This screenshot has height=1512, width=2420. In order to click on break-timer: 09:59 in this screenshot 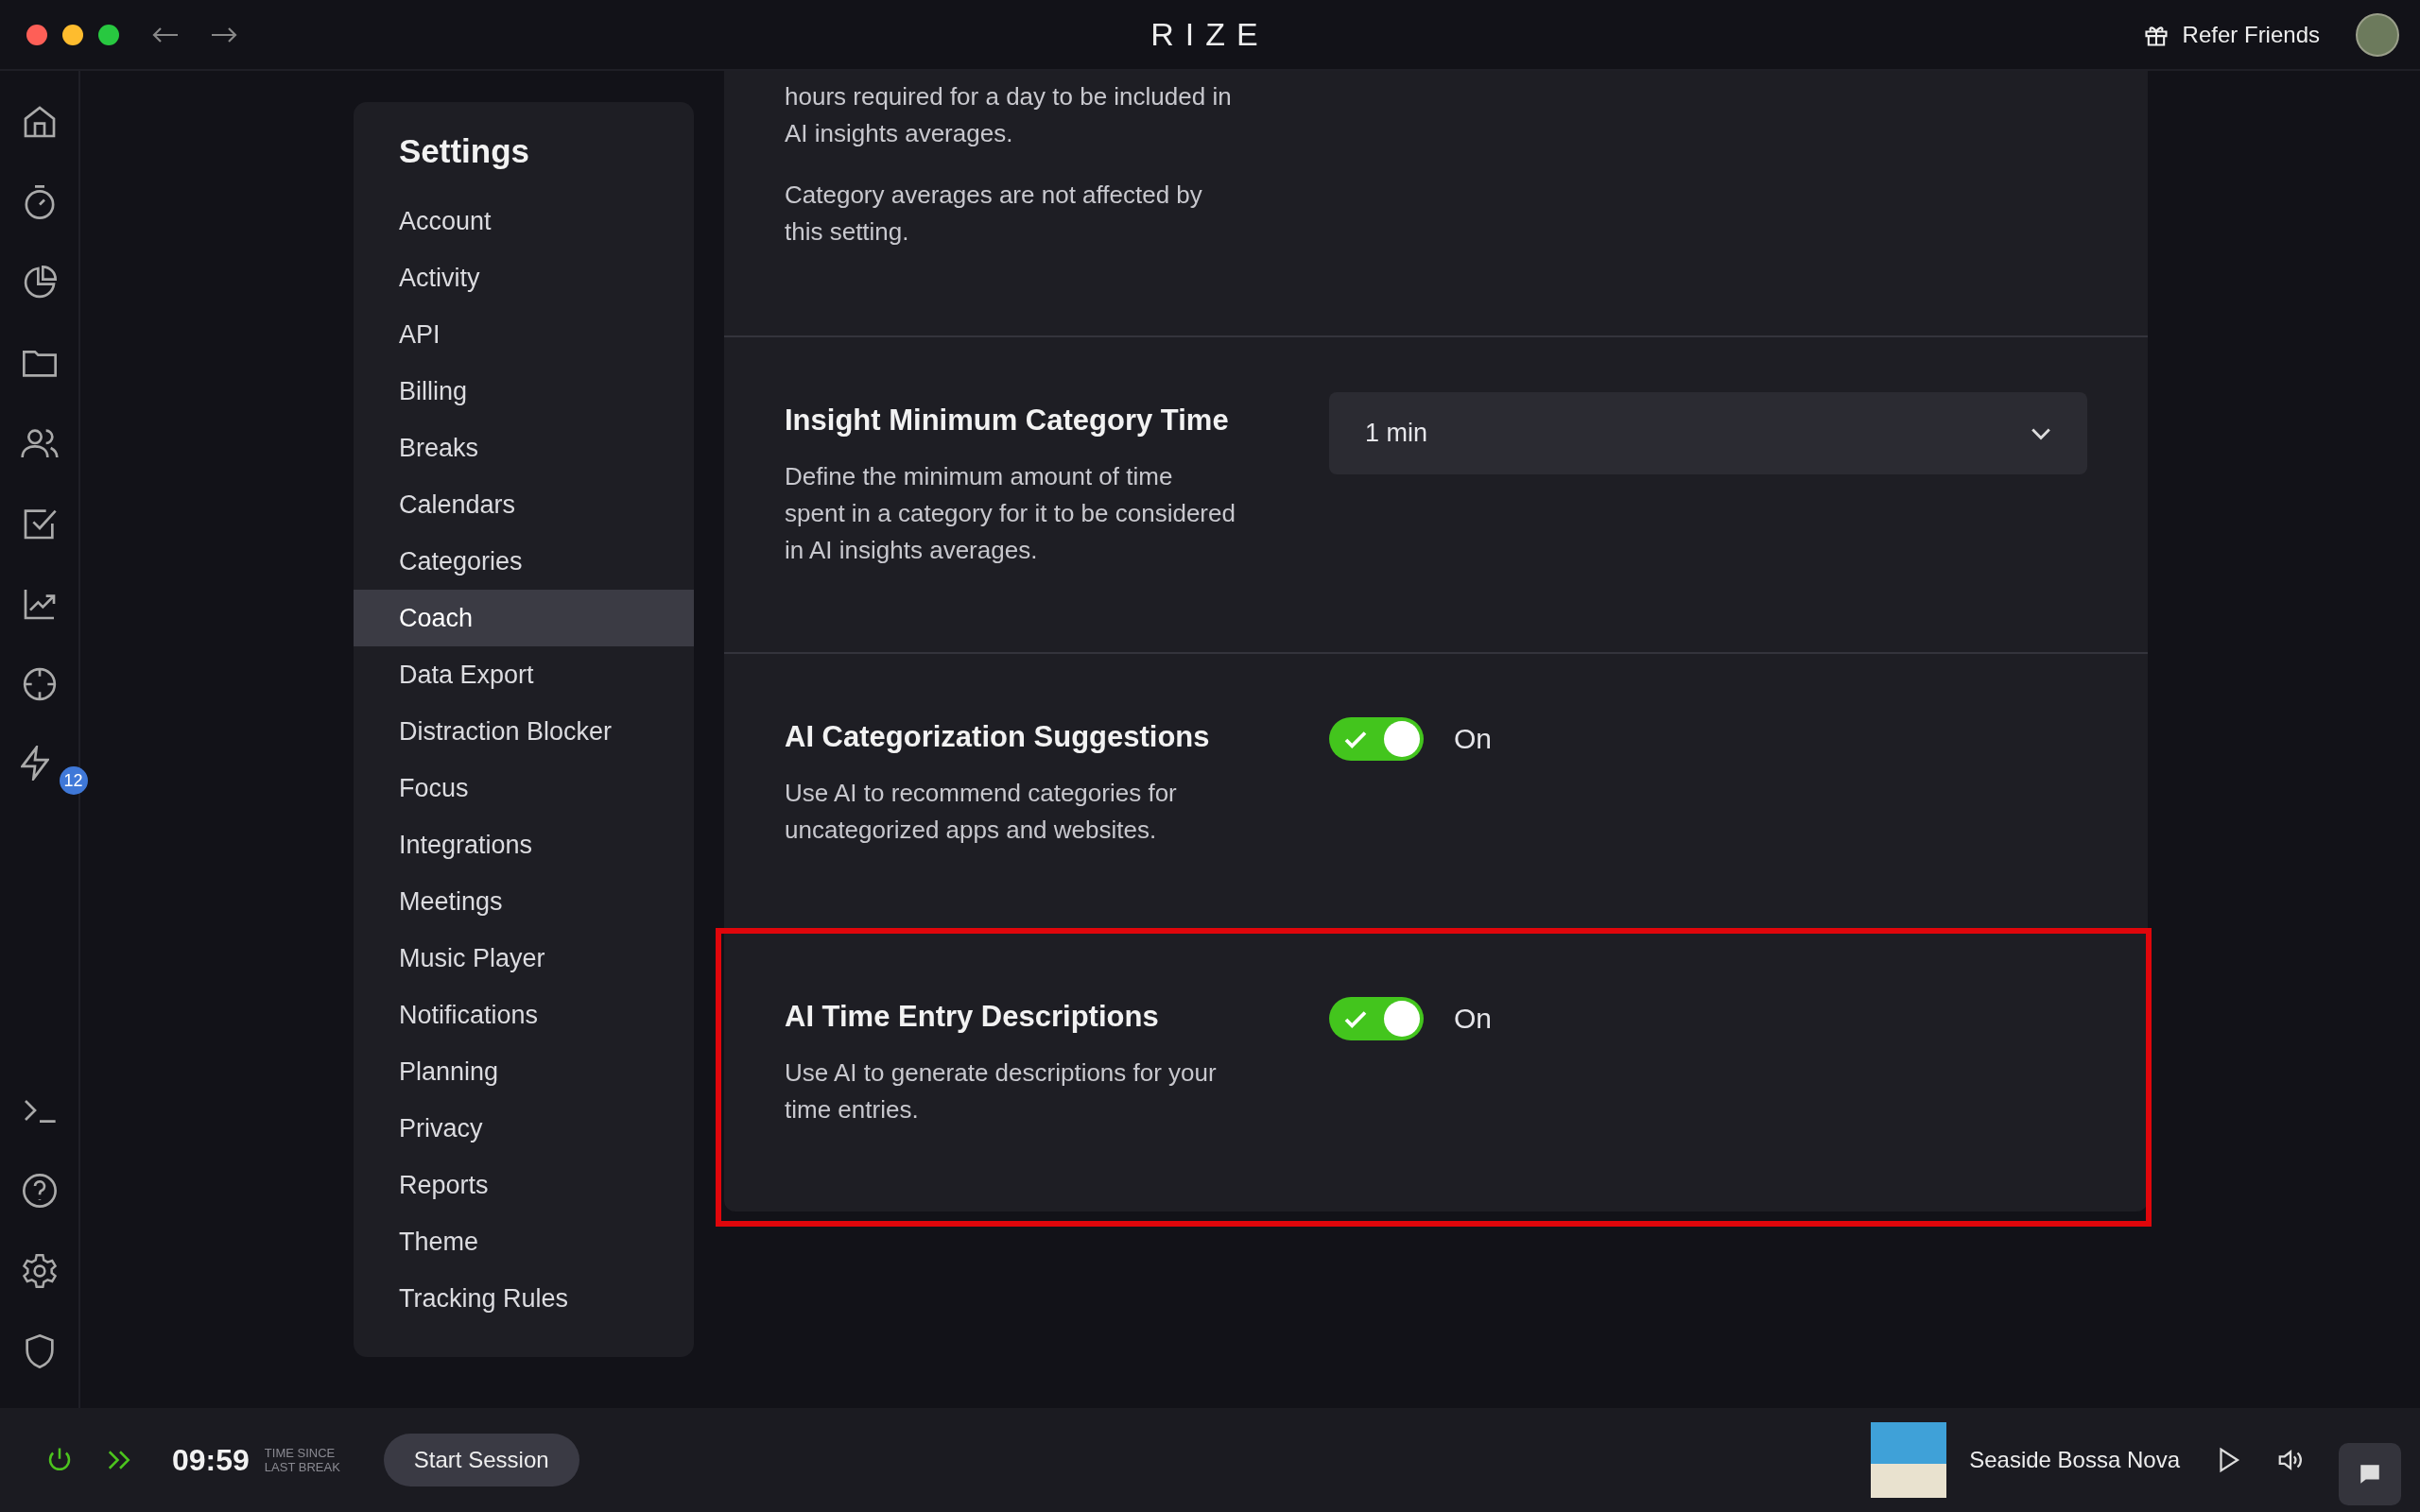, I will do `click(211, 1460)`.